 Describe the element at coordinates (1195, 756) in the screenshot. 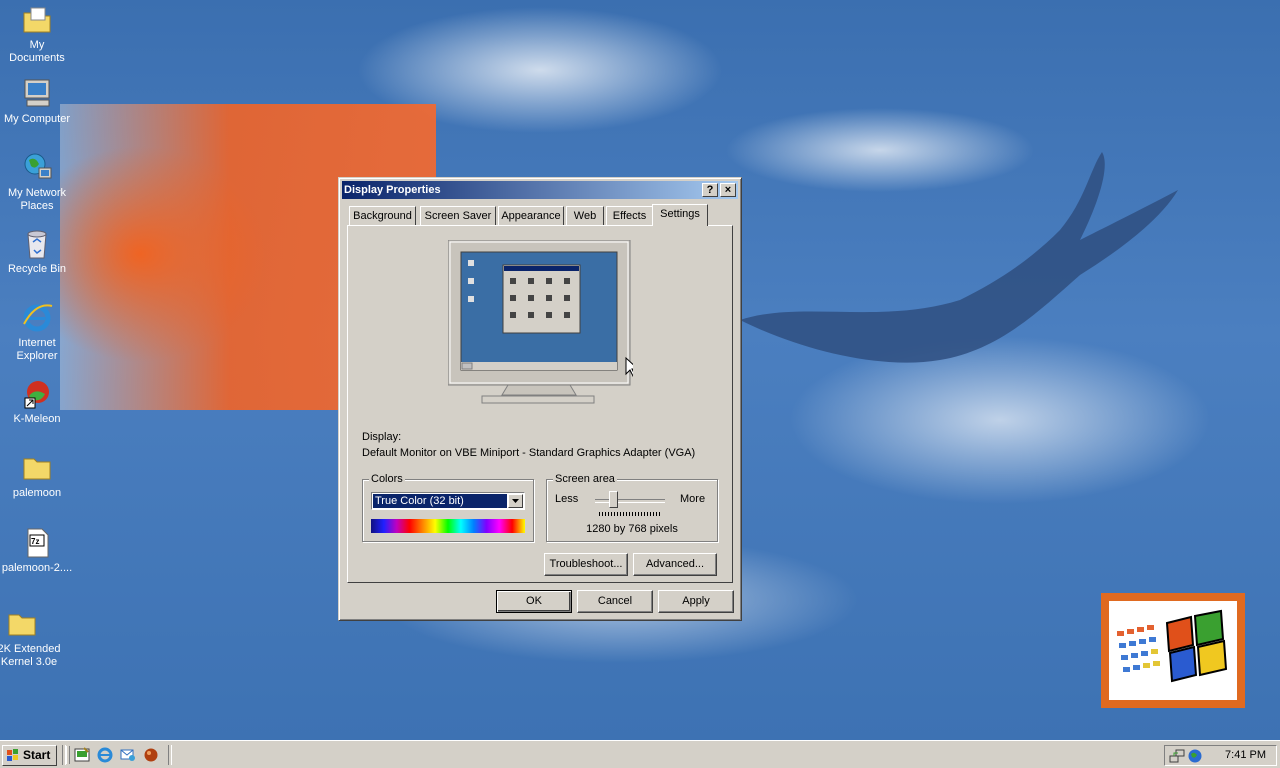

I see `globe-status-icon` at that location.